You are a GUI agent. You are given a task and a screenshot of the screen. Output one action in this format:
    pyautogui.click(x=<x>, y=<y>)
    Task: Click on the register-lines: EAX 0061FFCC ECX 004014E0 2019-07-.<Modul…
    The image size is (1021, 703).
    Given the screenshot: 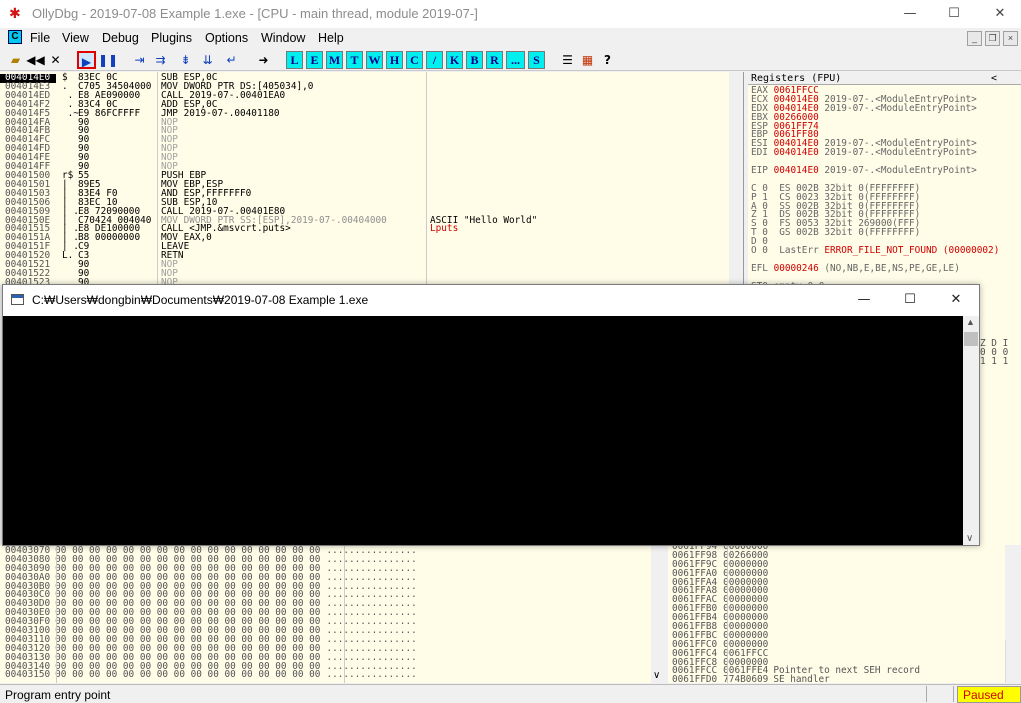 What is the action you would take?
    pyautogui.click(x=875, y=185)
    